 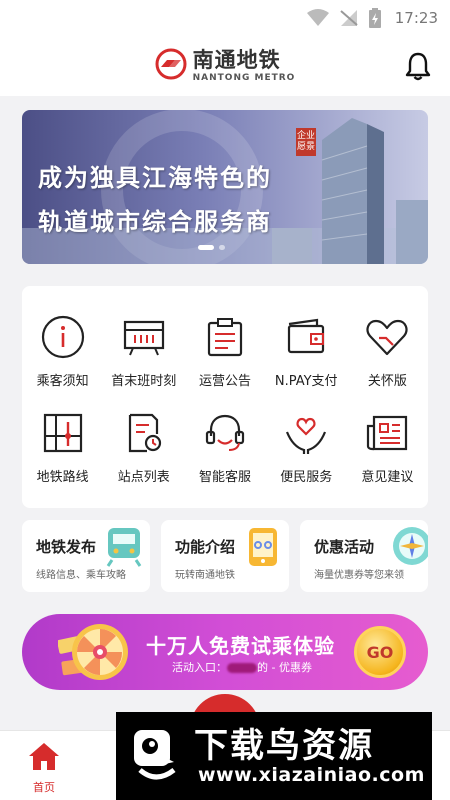 I want to click on compass-icon, so click(x=409, y=548).